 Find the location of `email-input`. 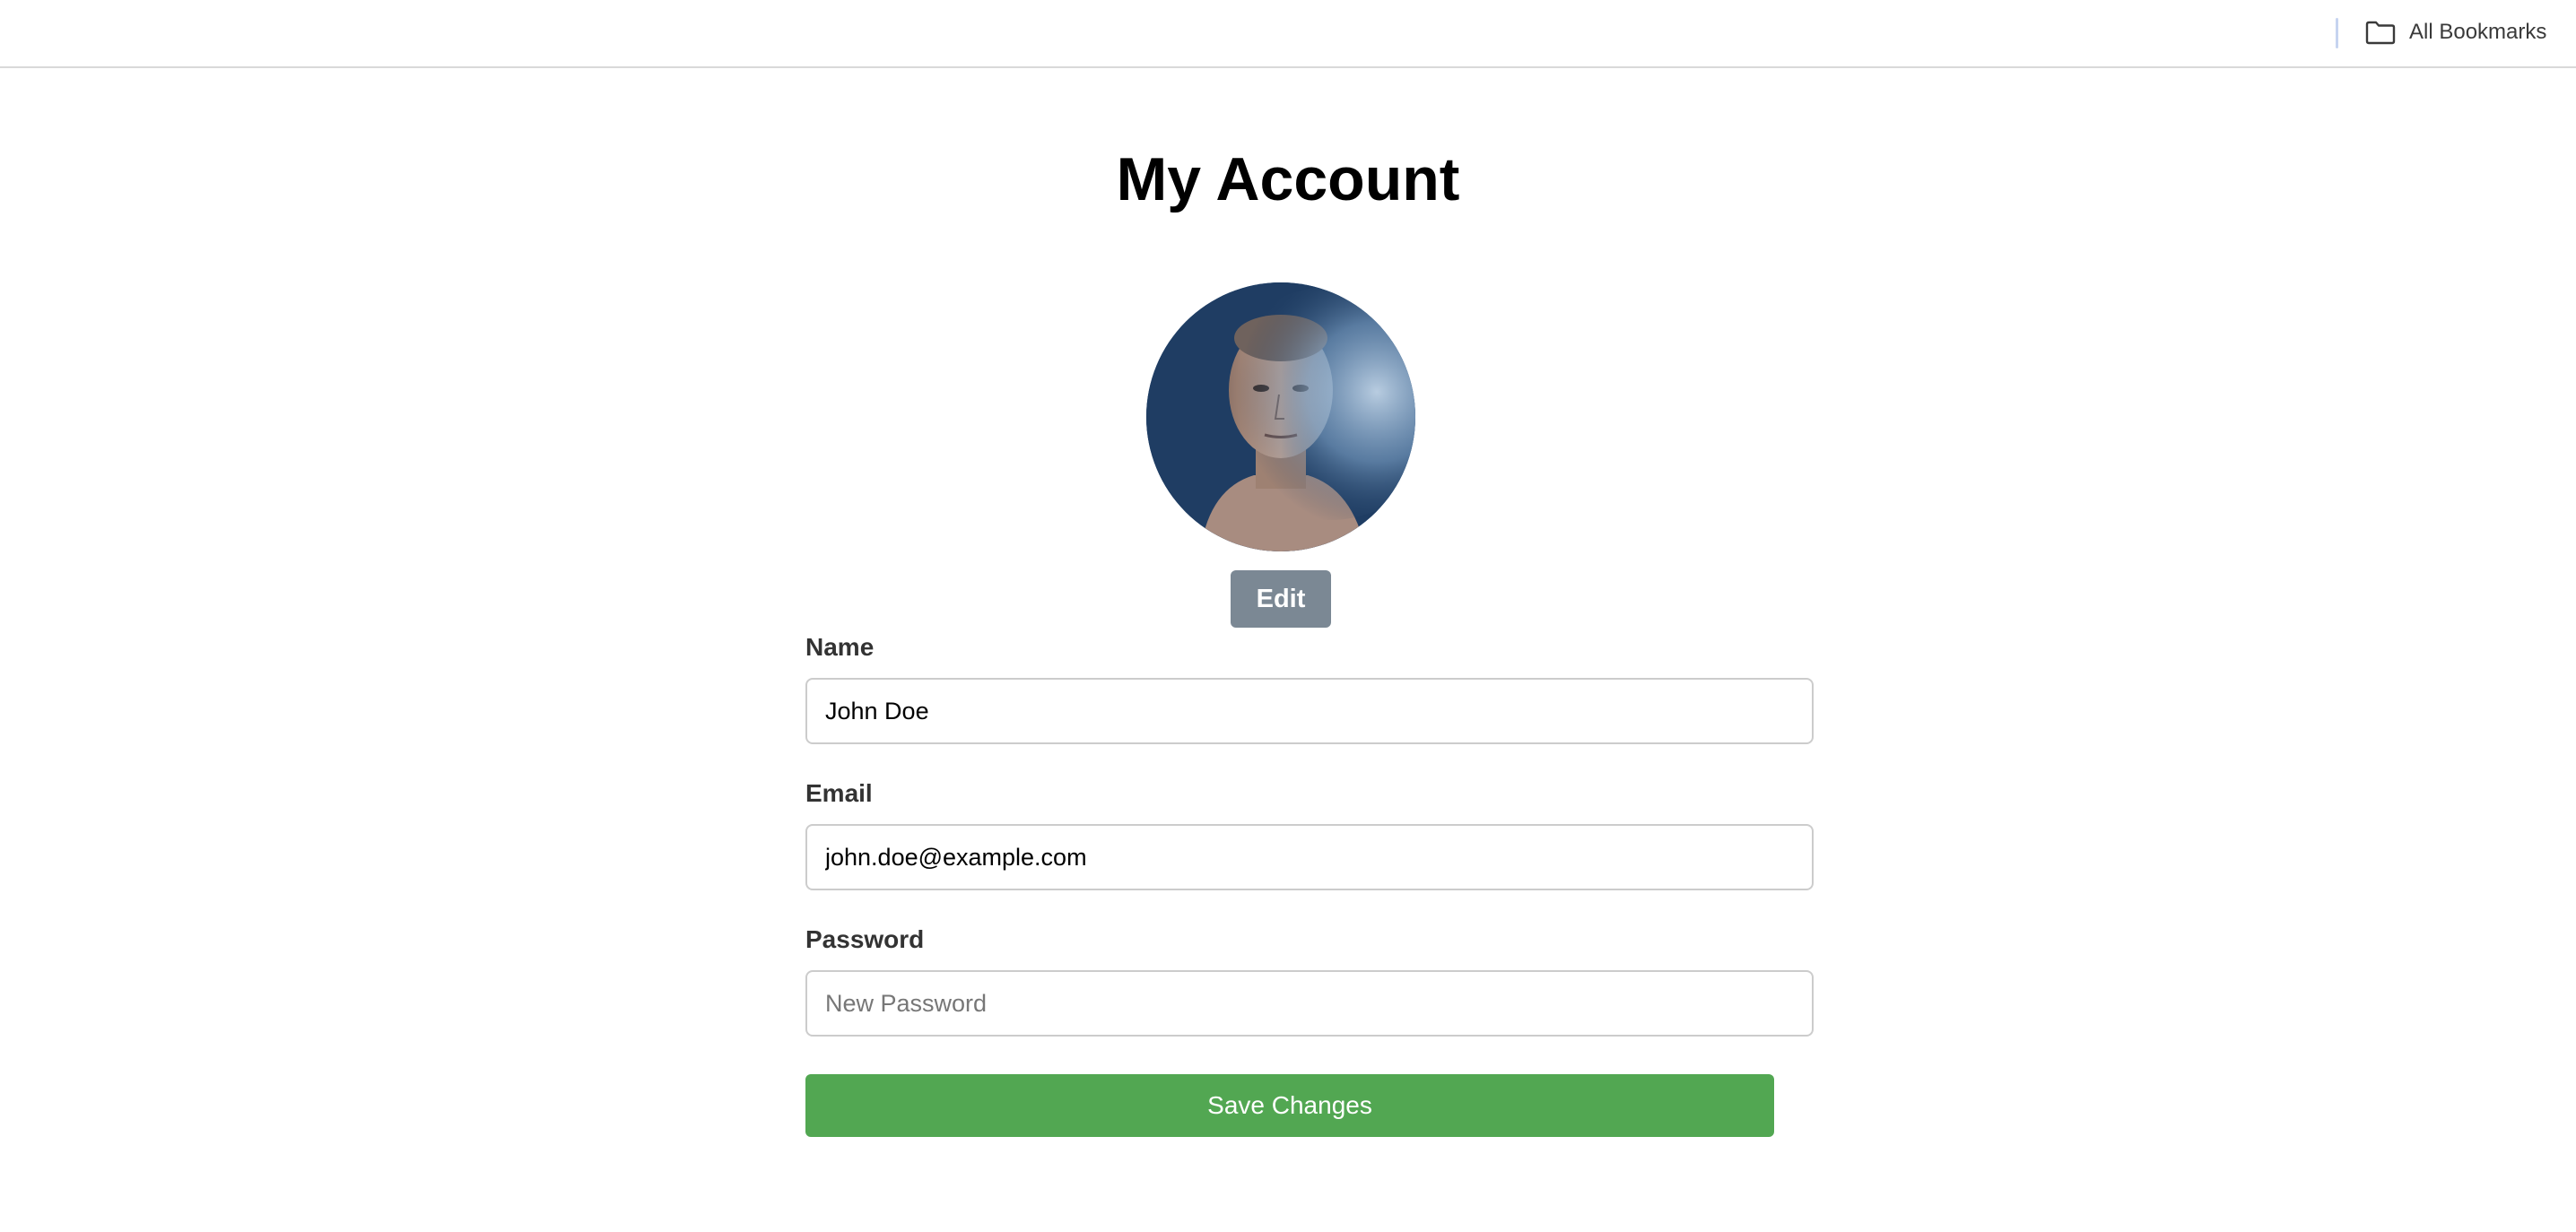

email-input is located at coordinates (1309, 857).